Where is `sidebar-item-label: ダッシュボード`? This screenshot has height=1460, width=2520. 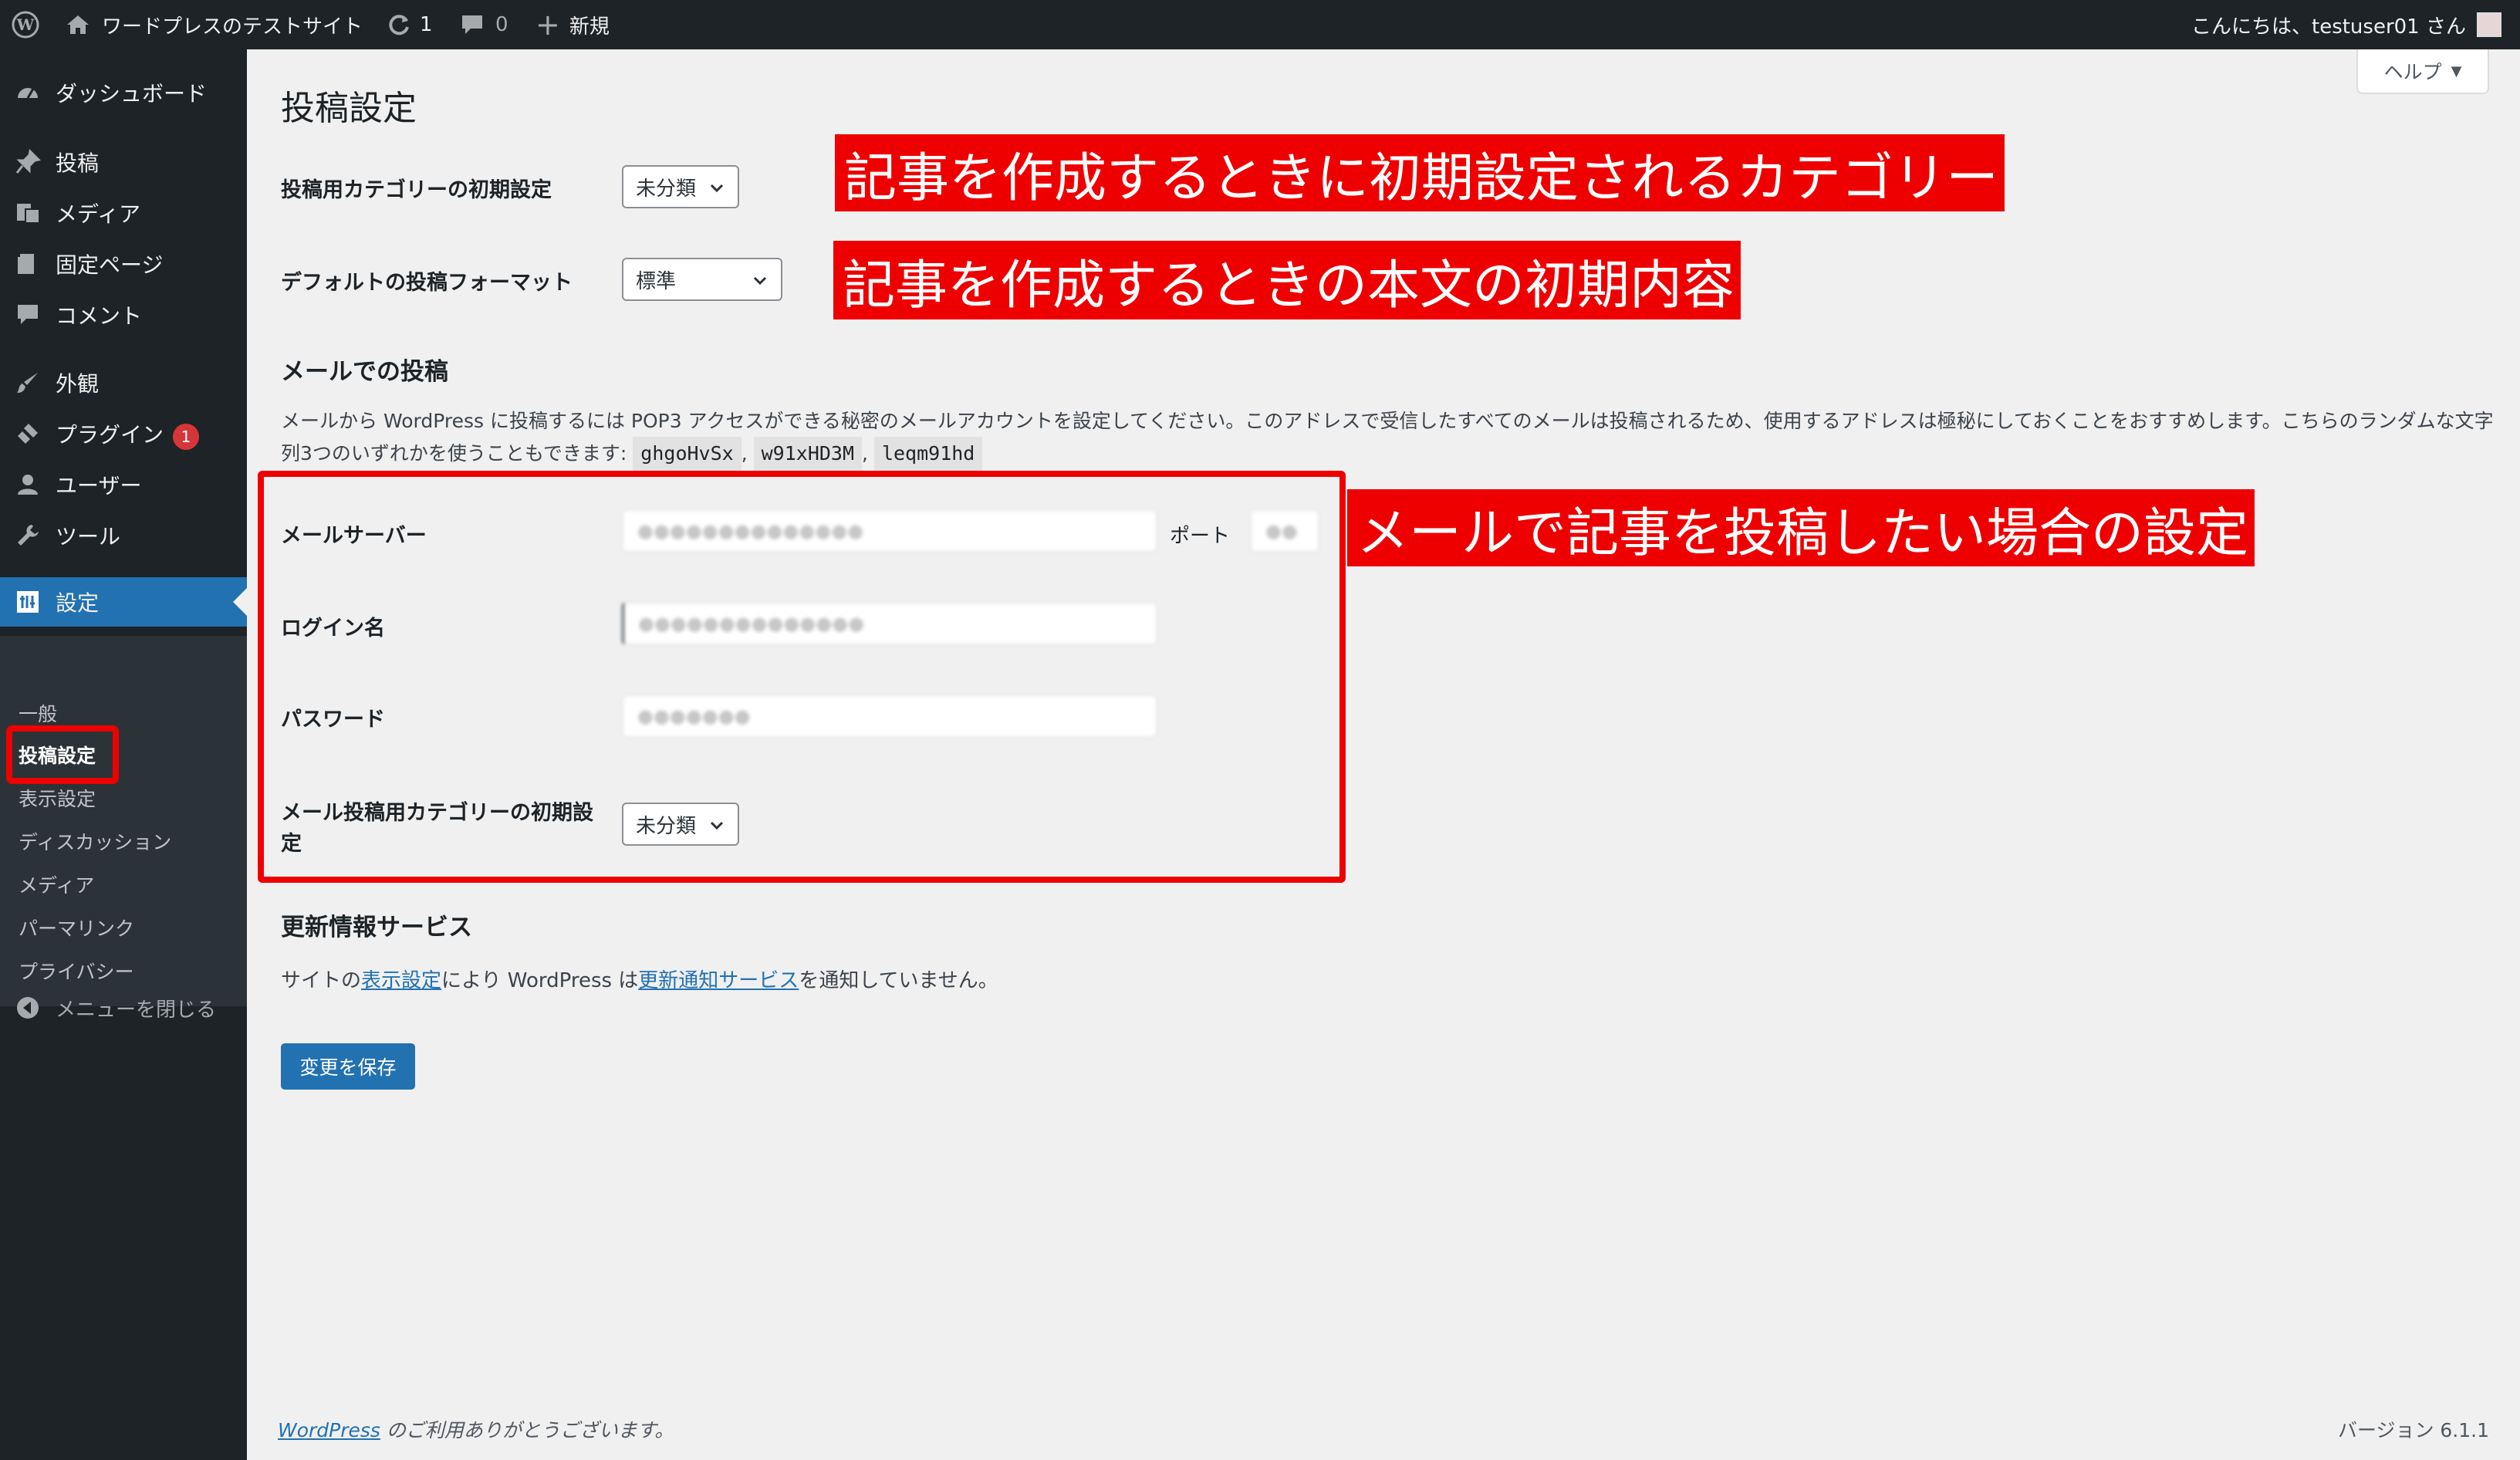 sidebar-item-label: ダッシュボード is located at coordinates (132, 93).